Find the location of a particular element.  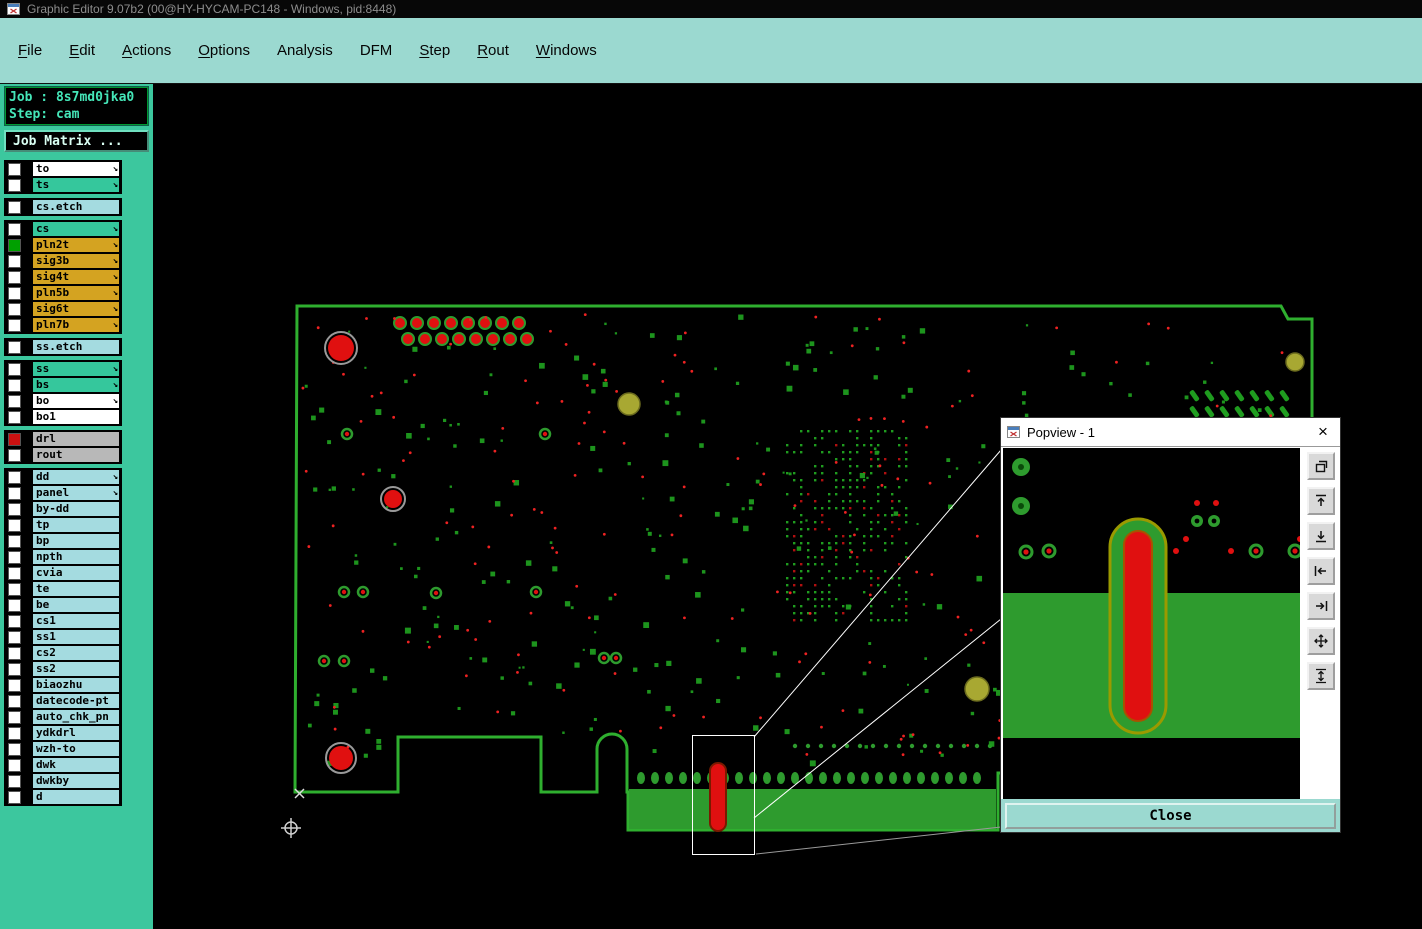

layer-row-ydkdrl: ydkdrl is located at coordinates (63, 733).